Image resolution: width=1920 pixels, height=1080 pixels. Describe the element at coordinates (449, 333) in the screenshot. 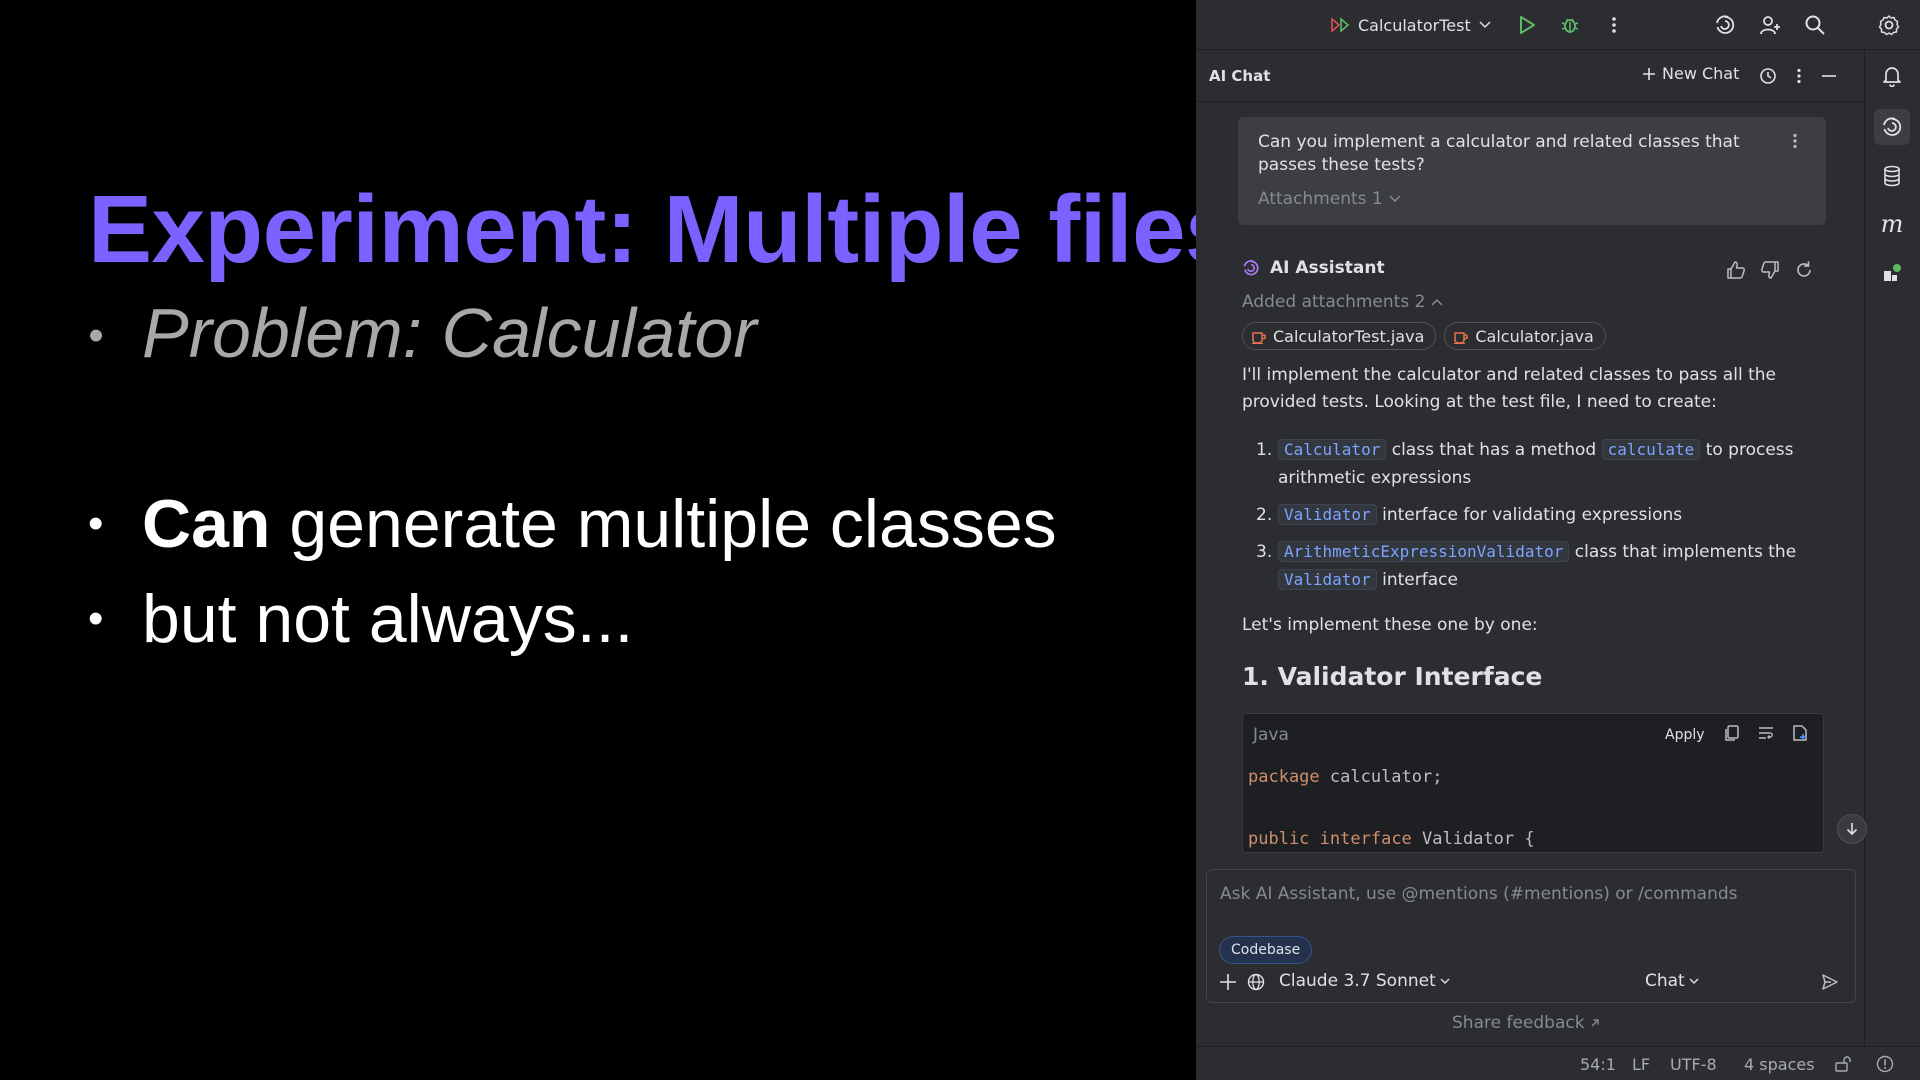

I see `bullet-text: Problem: Calculator` at that location.